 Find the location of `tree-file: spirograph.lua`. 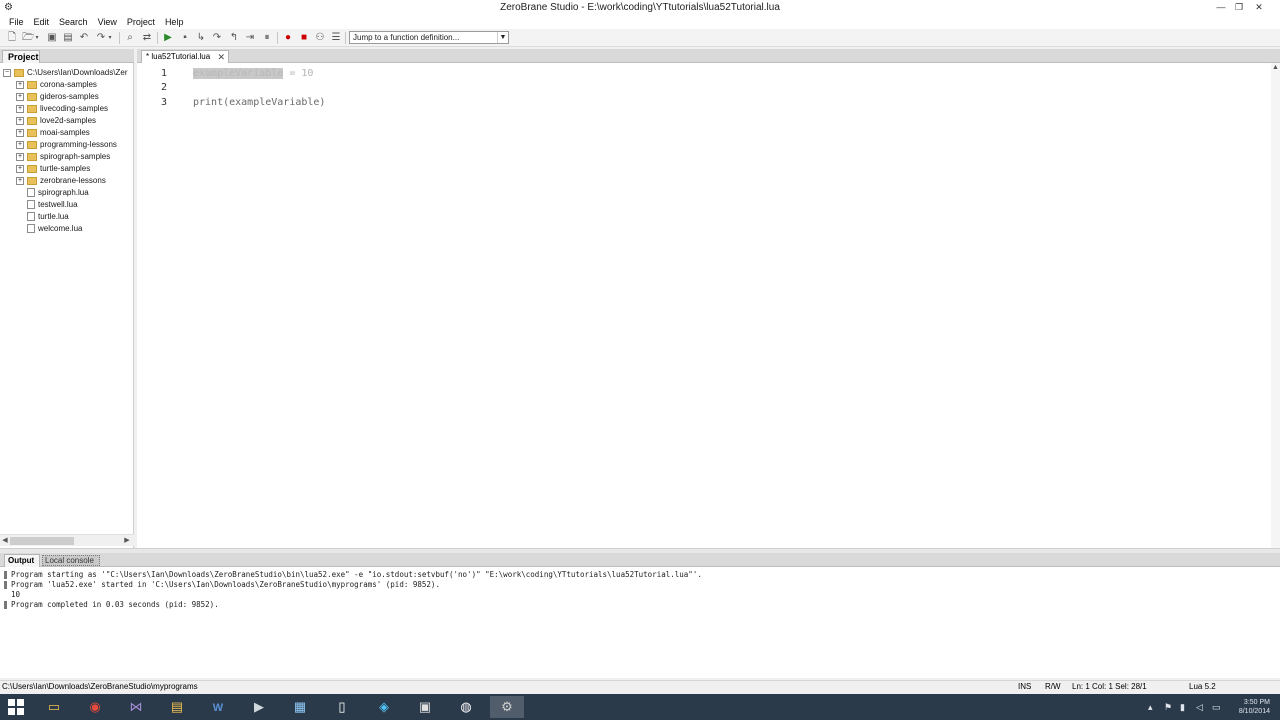

tree-file: spirograph.lua is located at coordinates (58, 193).